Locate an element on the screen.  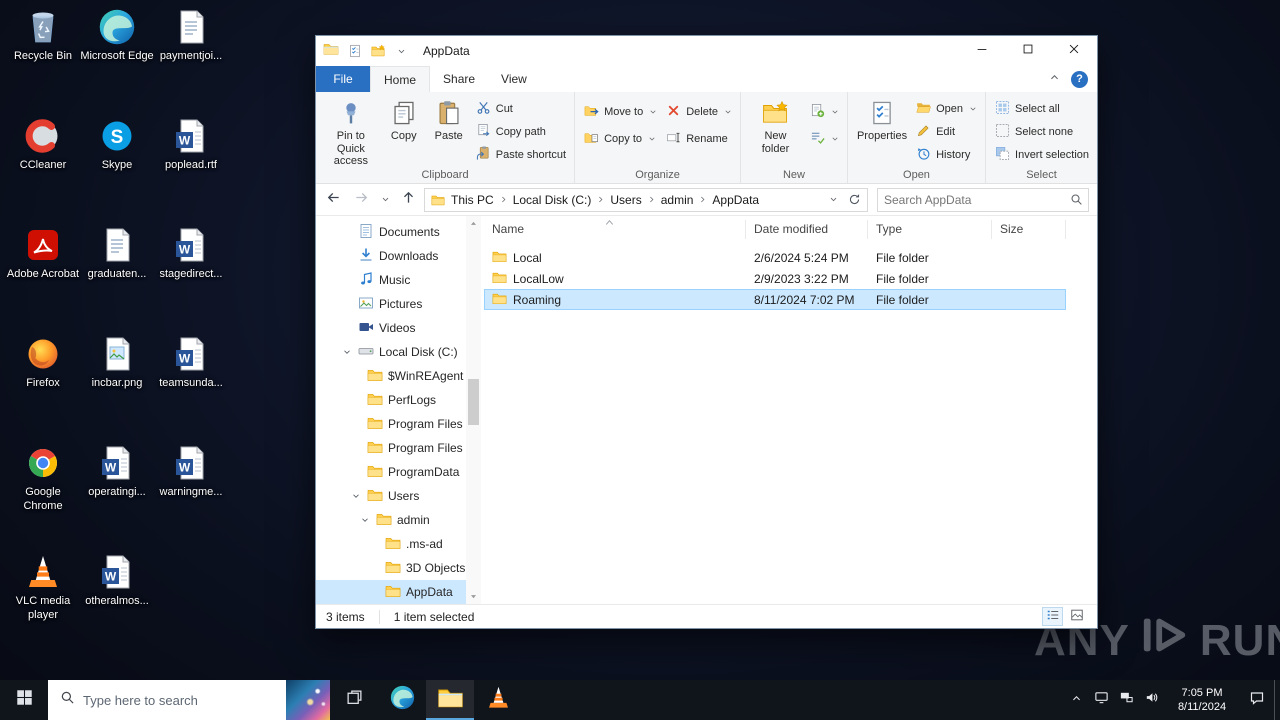
nav-item-program-files: Program Files is located at coordinates (391, 424).